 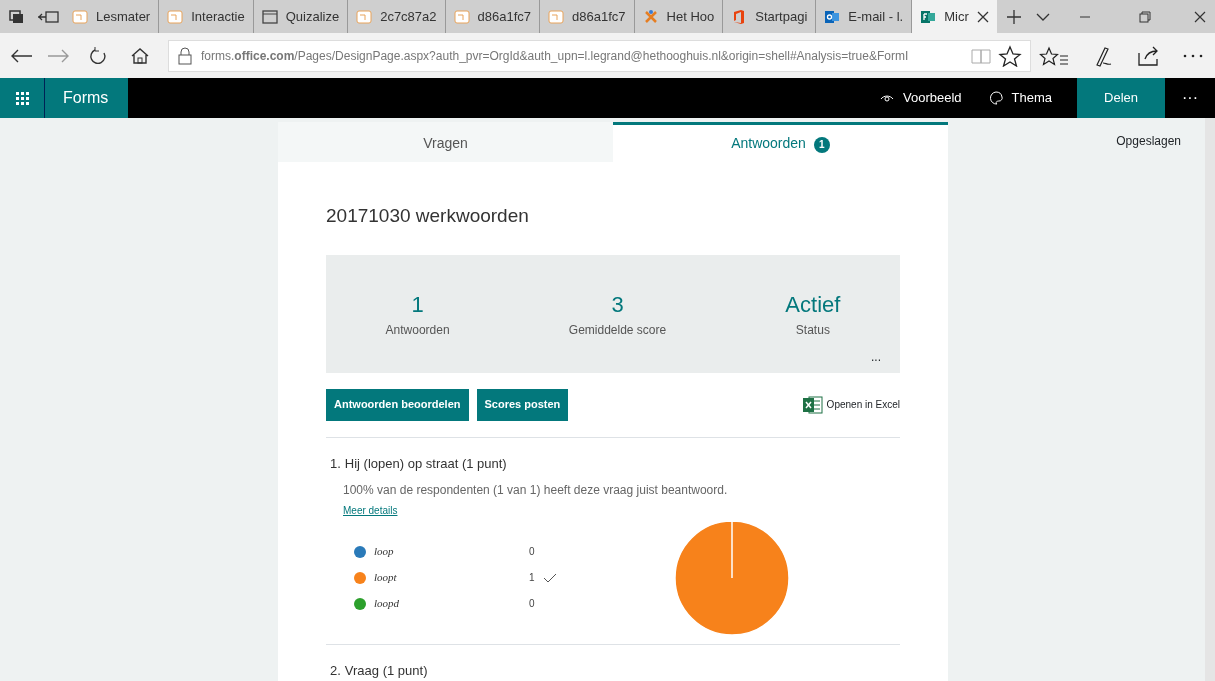 I want to click on question-title: Hij (lopen) op straat (1 punt), so click(x=425, y=463).